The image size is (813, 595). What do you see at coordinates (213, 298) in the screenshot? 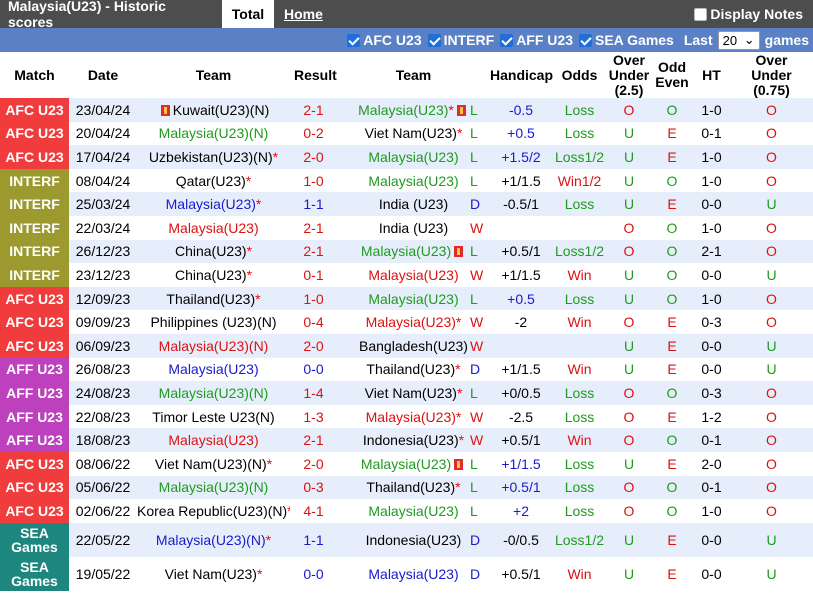
I see `home-team: Thailand(U23)*` at bounding box center [213, 298].